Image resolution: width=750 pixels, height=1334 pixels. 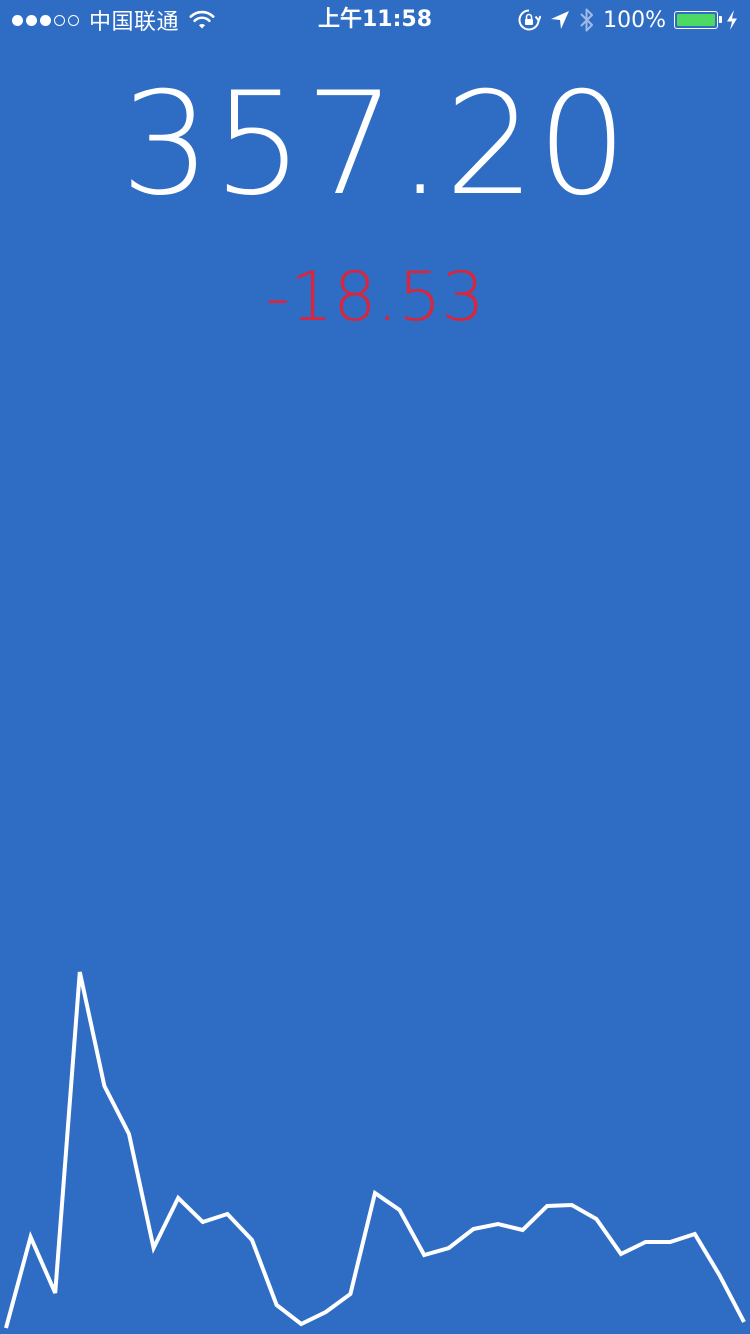 I want to click on price-change: -18.53, so click(x=375, y=297).